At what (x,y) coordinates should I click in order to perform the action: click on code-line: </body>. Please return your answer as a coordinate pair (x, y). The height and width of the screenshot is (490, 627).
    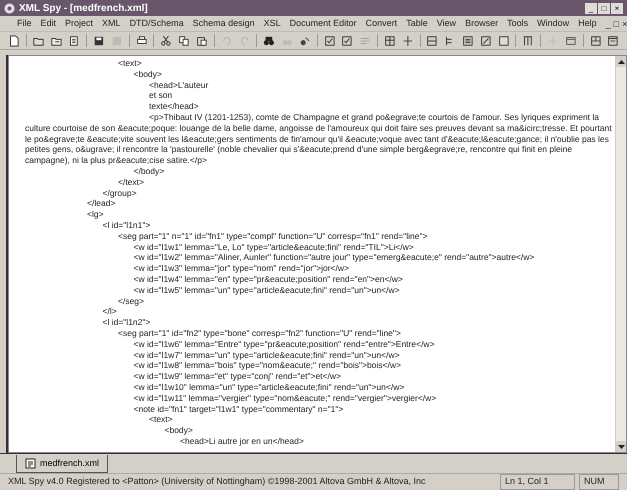
    Looking at the image, I should click on (149, 171).